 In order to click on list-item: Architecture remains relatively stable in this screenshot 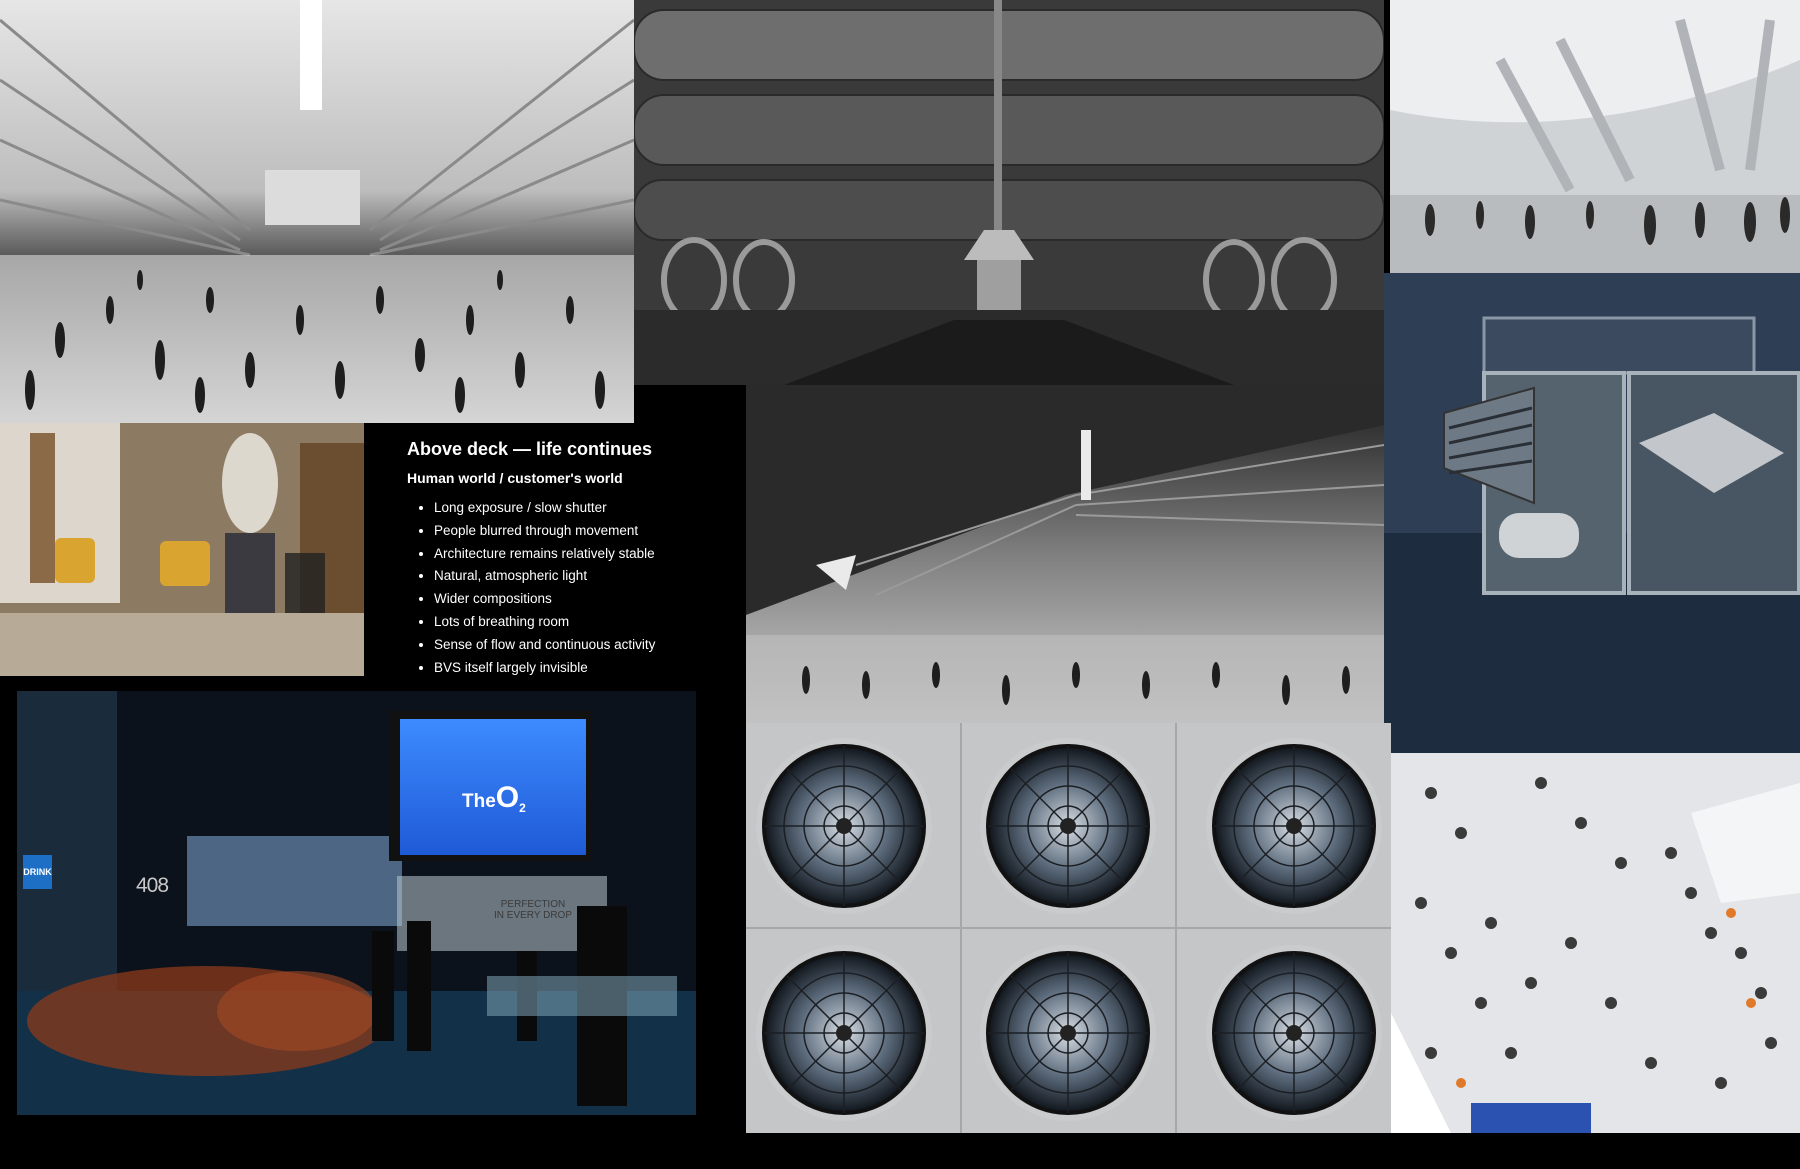, I will do `click(544, 554)`.